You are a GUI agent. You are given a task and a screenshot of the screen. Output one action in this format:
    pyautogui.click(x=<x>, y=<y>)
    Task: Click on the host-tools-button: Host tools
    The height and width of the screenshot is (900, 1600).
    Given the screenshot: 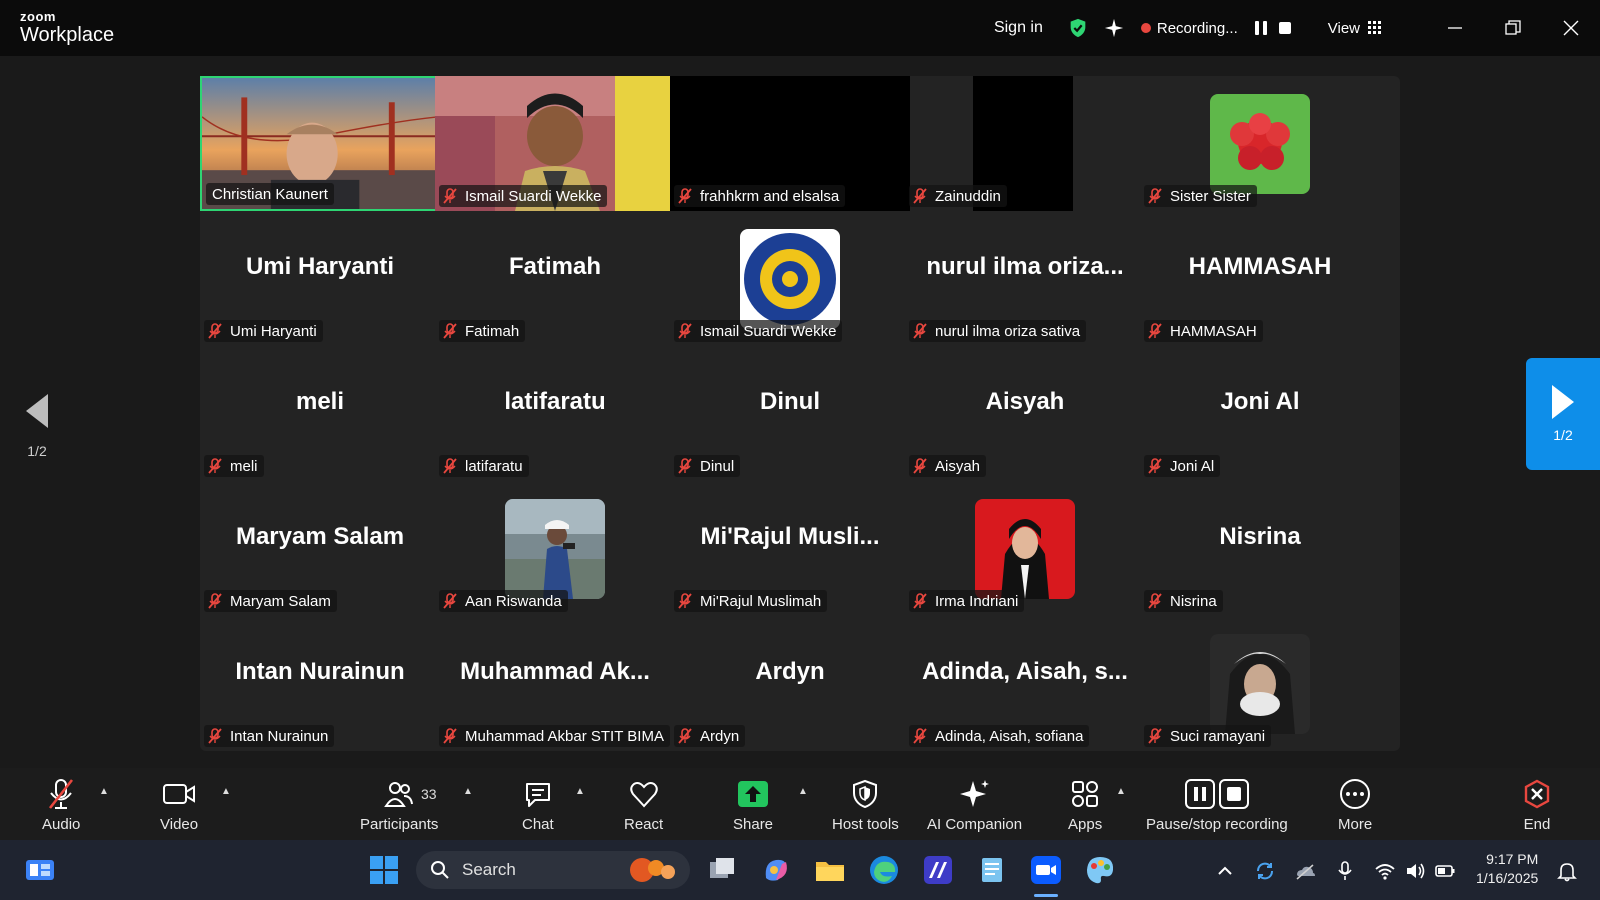 What is the action you would take?
    pyautogui.click(x=865, y=805)
    